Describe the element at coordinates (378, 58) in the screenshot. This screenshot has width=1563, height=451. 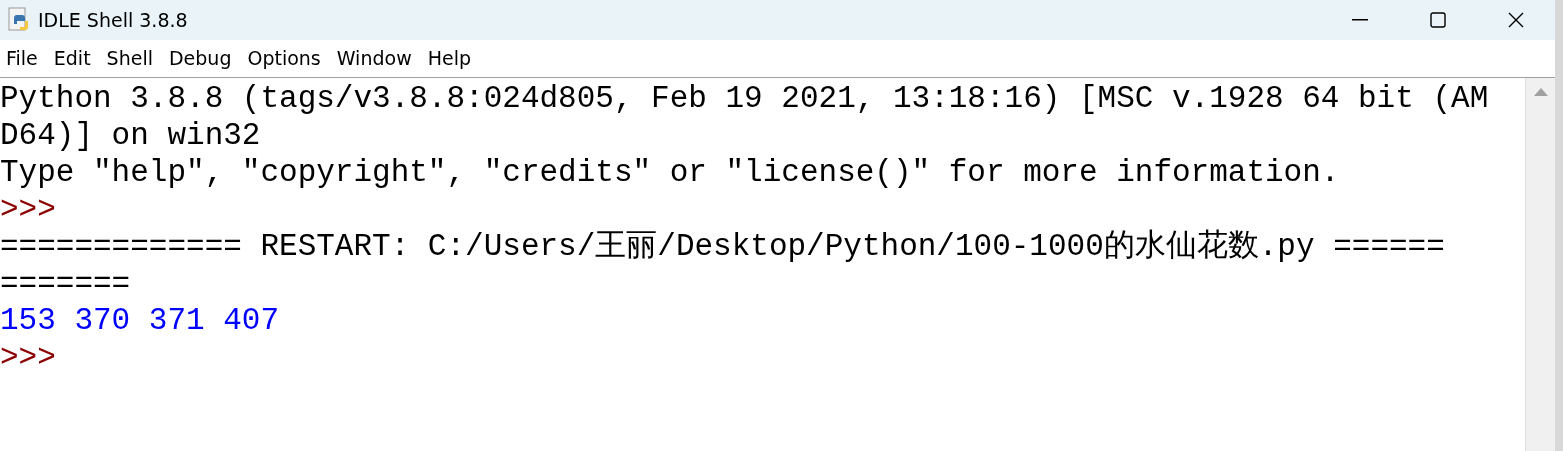
I see `menu-item: Window` at that location.